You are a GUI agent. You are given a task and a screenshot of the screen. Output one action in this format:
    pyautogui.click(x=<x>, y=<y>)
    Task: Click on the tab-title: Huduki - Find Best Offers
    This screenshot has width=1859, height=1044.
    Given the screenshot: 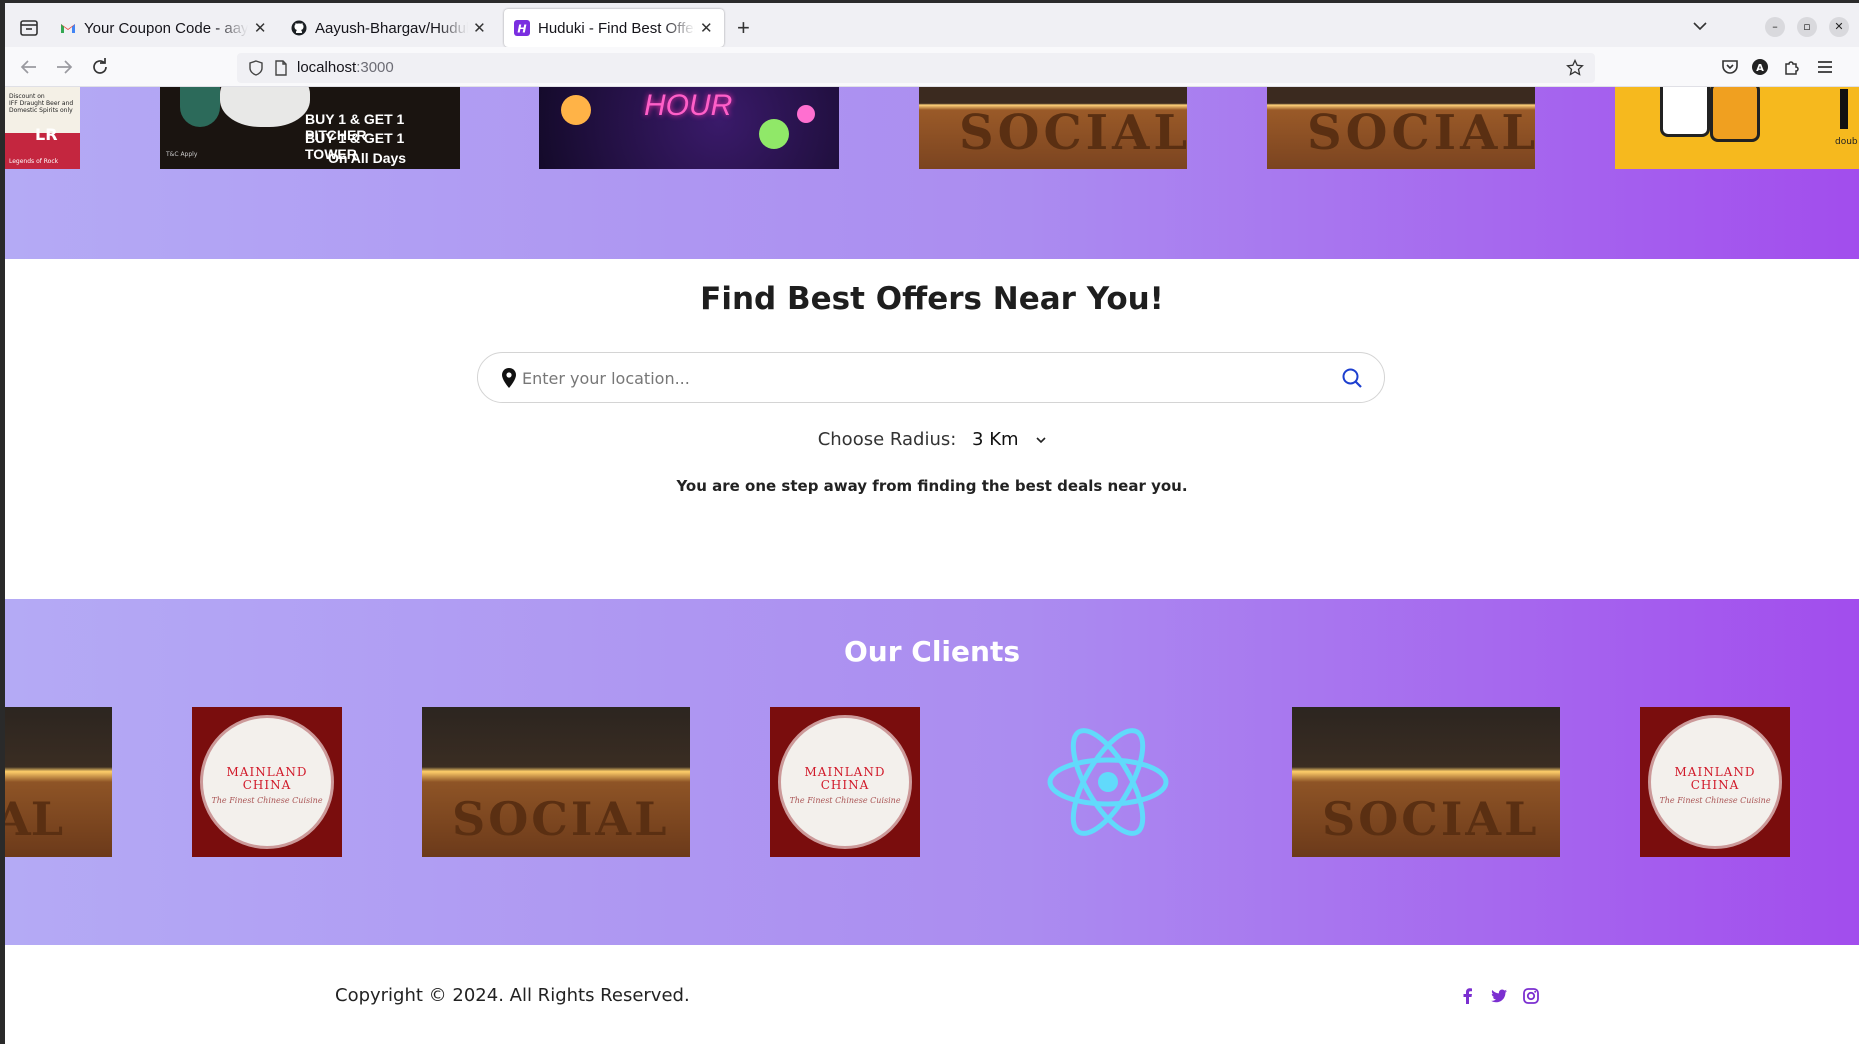 What is the action you would take?
    pyautogui.click(x=616, y=28)
    